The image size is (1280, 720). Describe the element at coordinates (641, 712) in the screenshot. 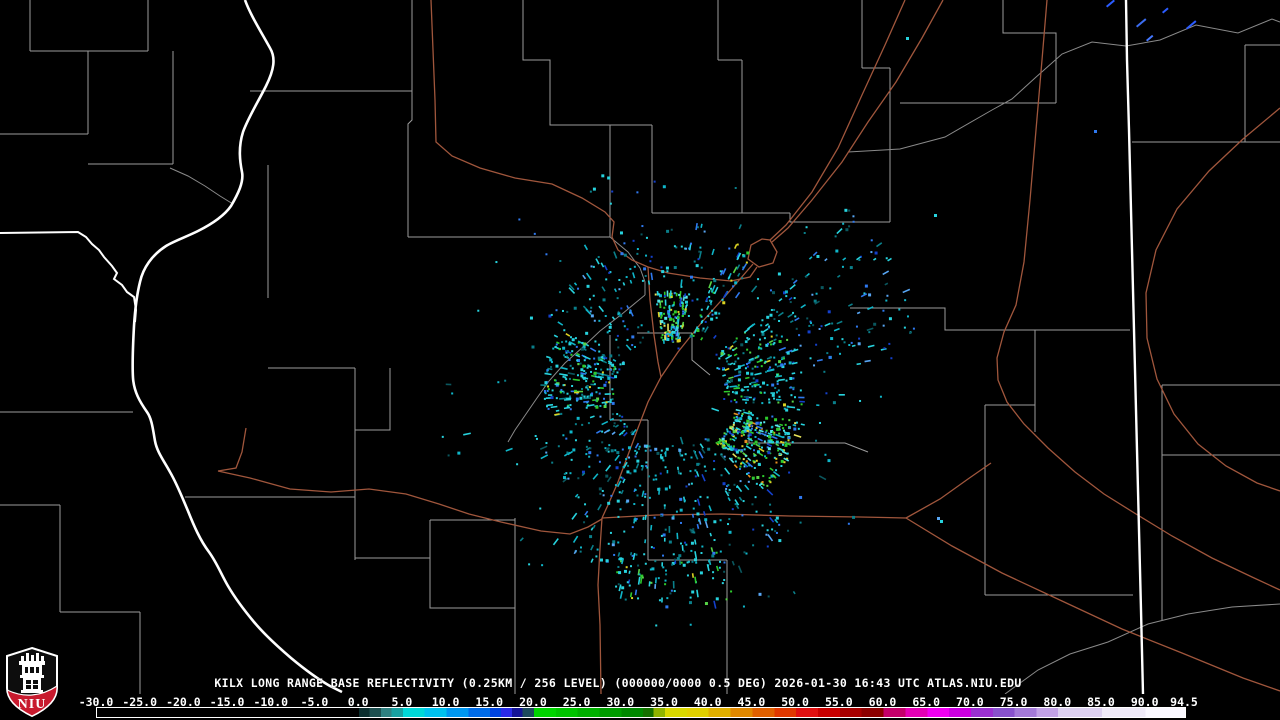

I see `reflectivity-colorbar` at that location.